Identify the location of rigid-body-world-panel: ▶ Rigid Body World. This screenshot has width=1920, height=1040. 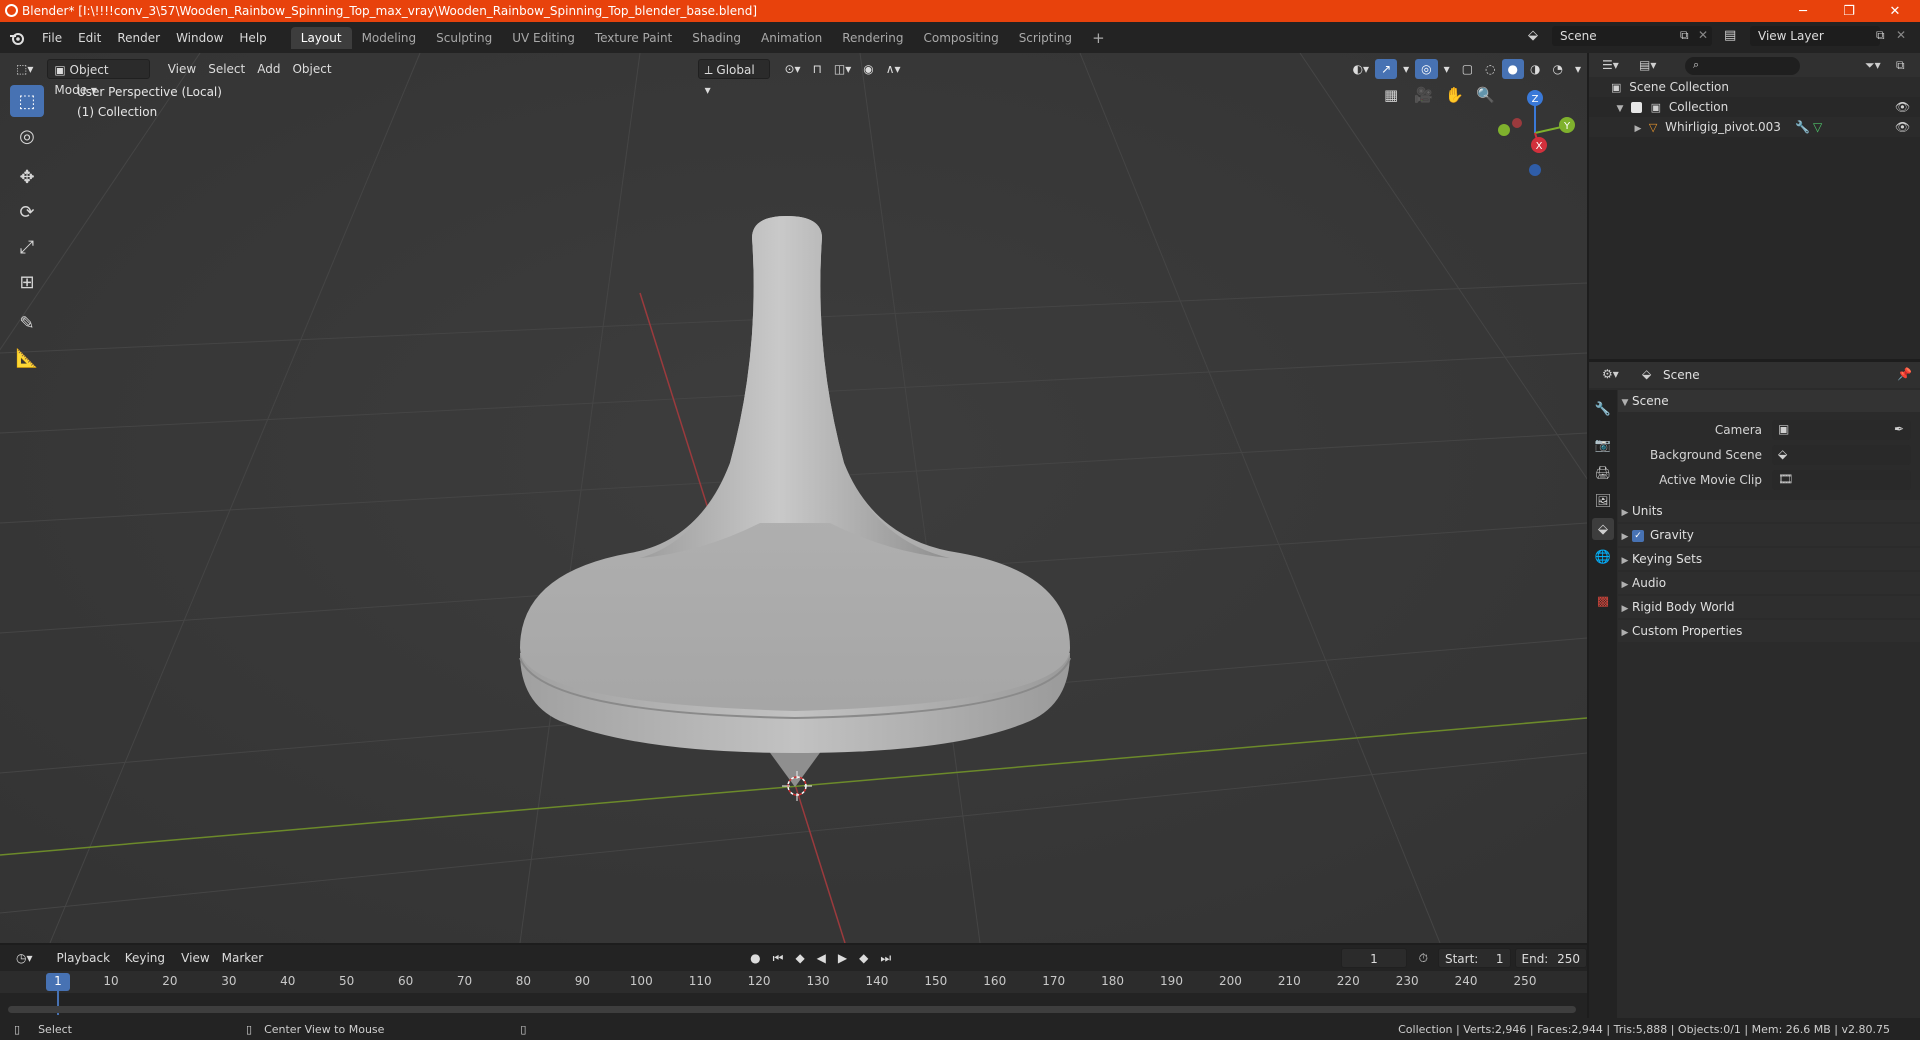
(1769, 607).